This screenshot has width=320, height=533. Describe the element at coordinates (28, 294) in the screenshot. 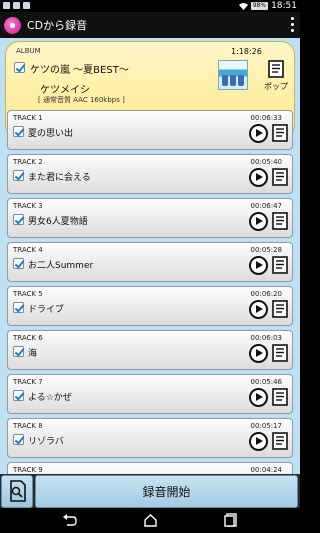

I see `track-number: TRACK 5` at that location.